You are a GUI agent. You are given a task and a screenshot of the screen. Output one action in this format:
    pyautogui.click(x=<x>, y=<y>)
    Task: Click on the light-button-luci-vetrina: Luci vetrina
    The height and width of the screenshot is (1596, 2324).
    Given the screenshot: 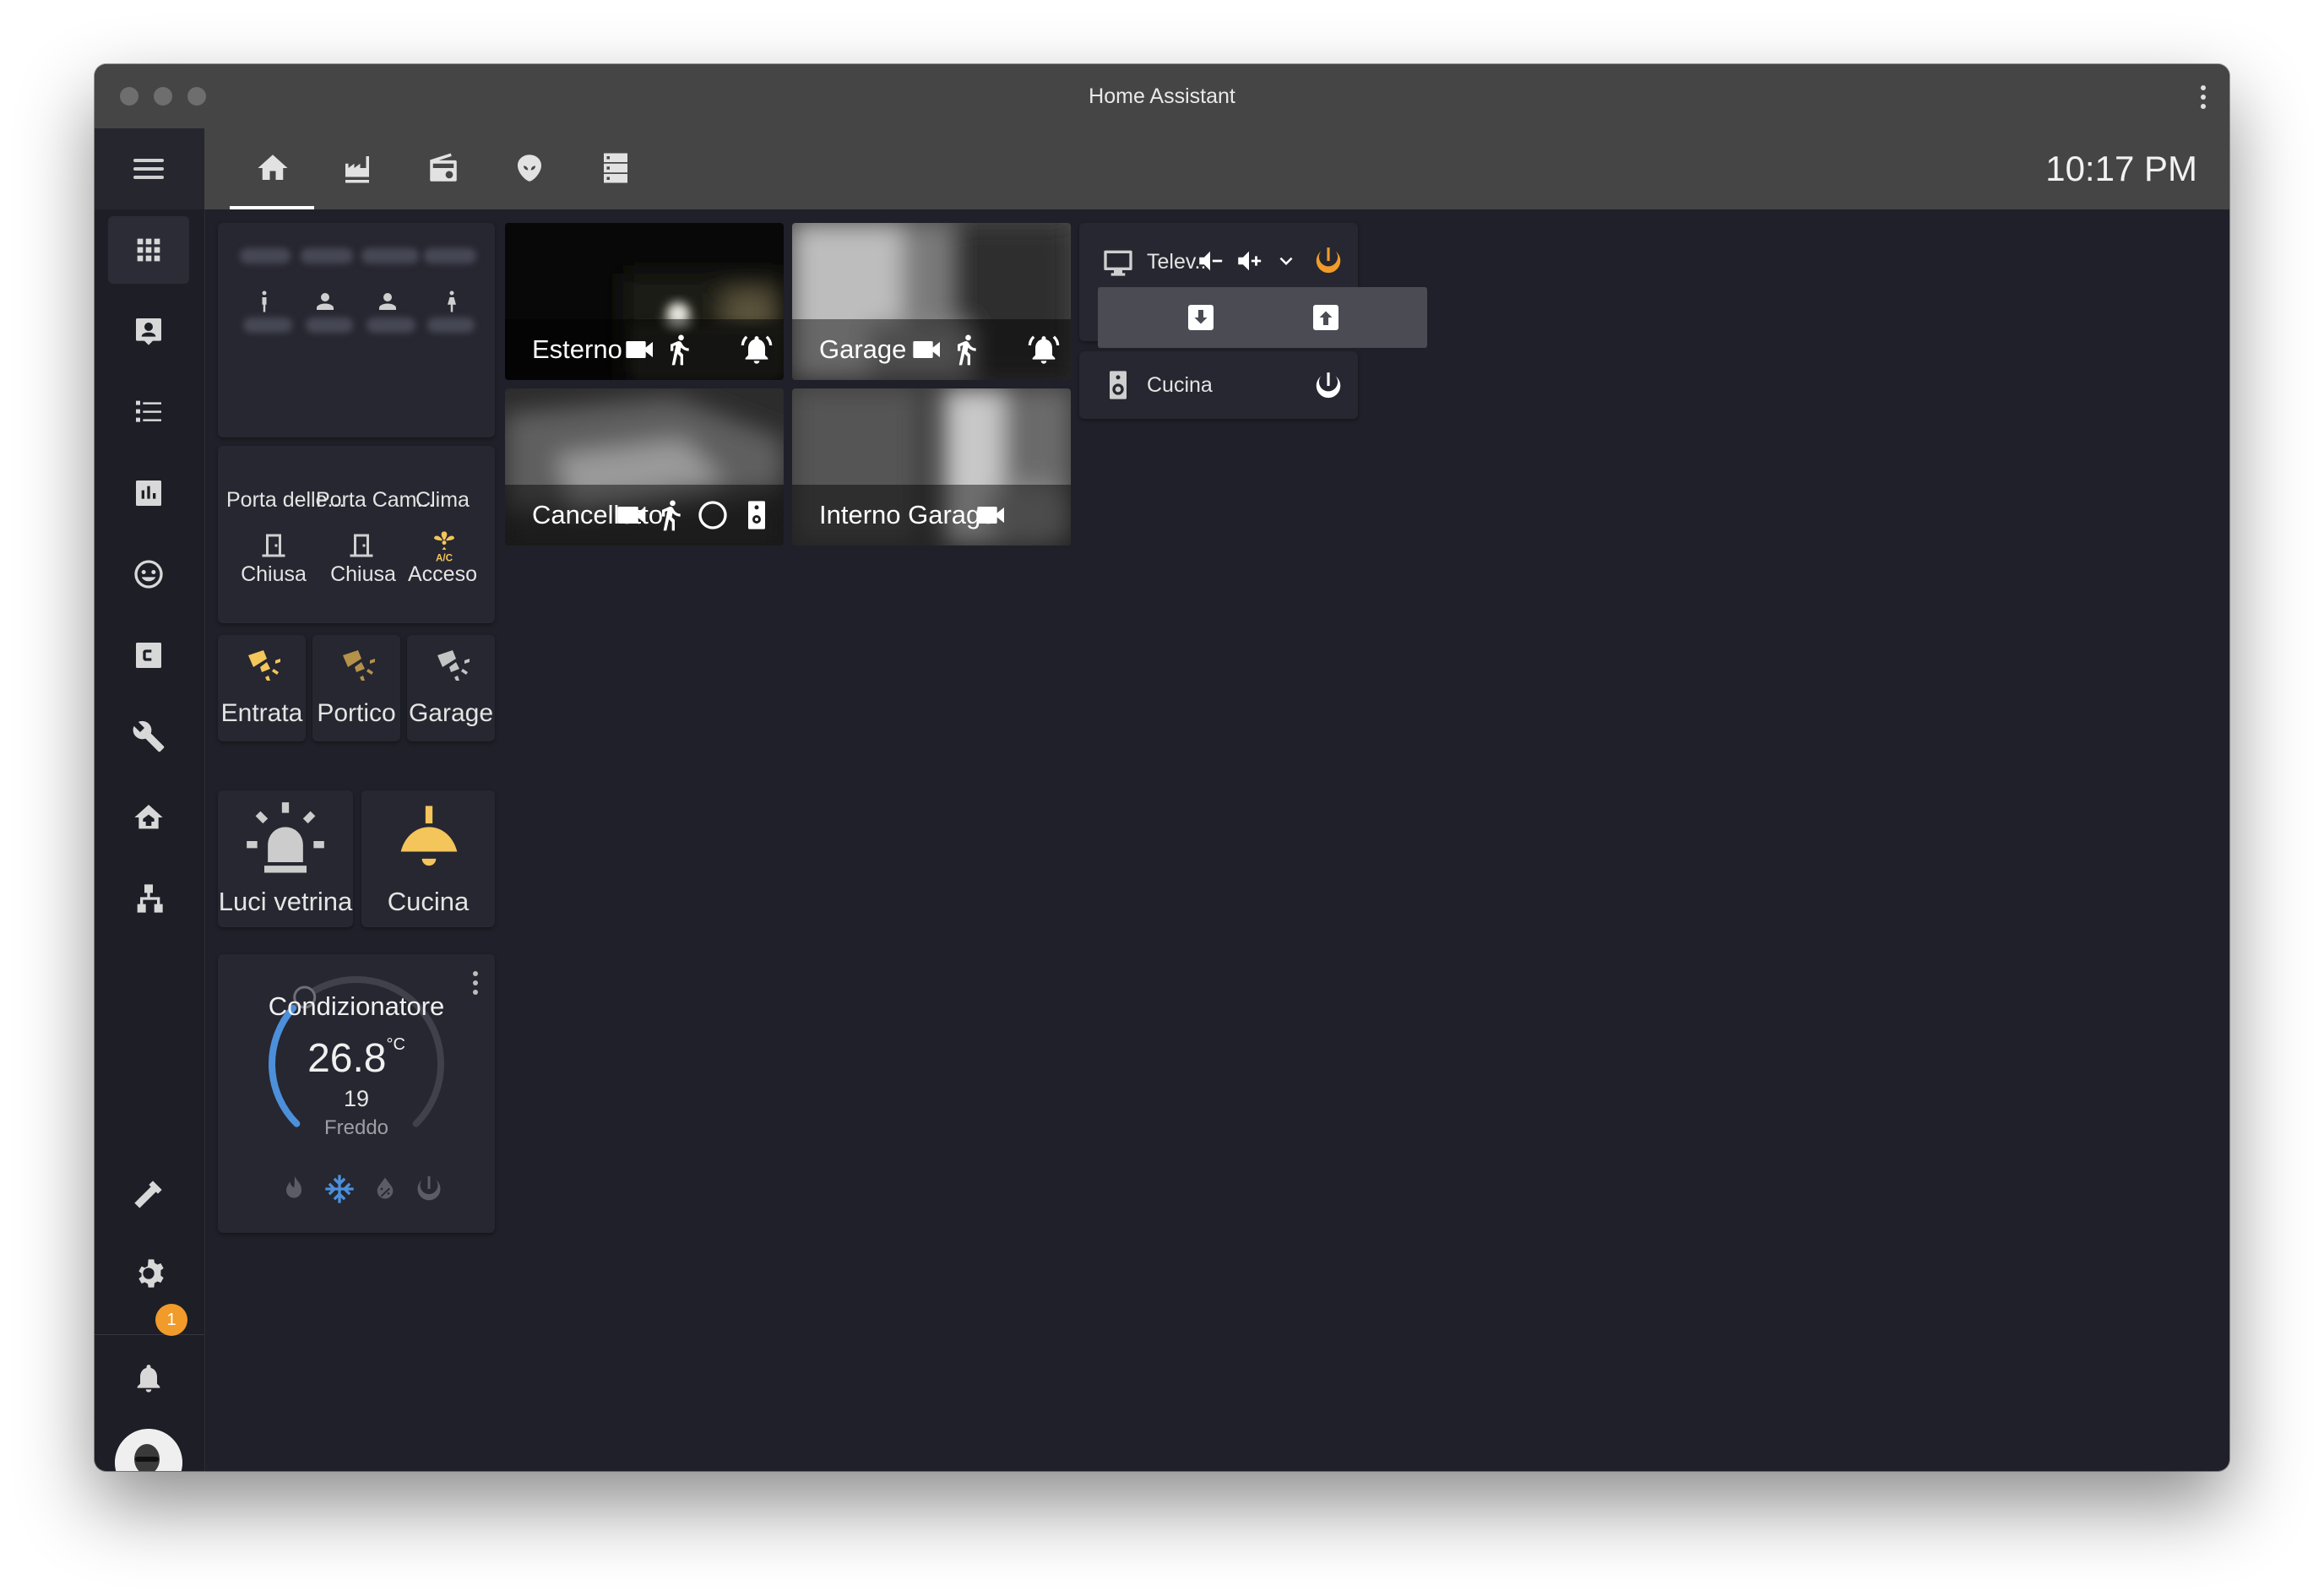 What is the action you would take?
    pyautogui.click(x=285, y=858)
    